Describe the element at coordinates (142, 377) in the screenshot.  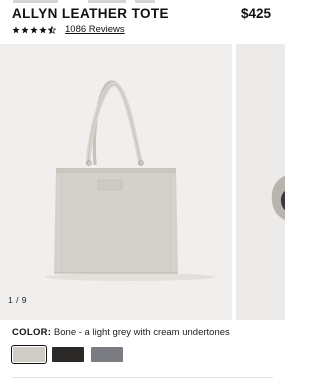
I see `section-divider` at that location.